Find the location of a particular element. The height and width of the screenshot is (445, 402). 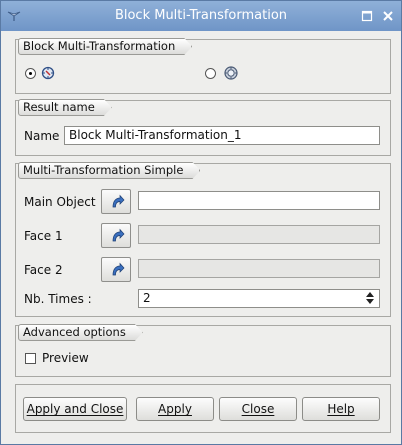

main-object-label: Main Object is located at coordinates (60, 202).